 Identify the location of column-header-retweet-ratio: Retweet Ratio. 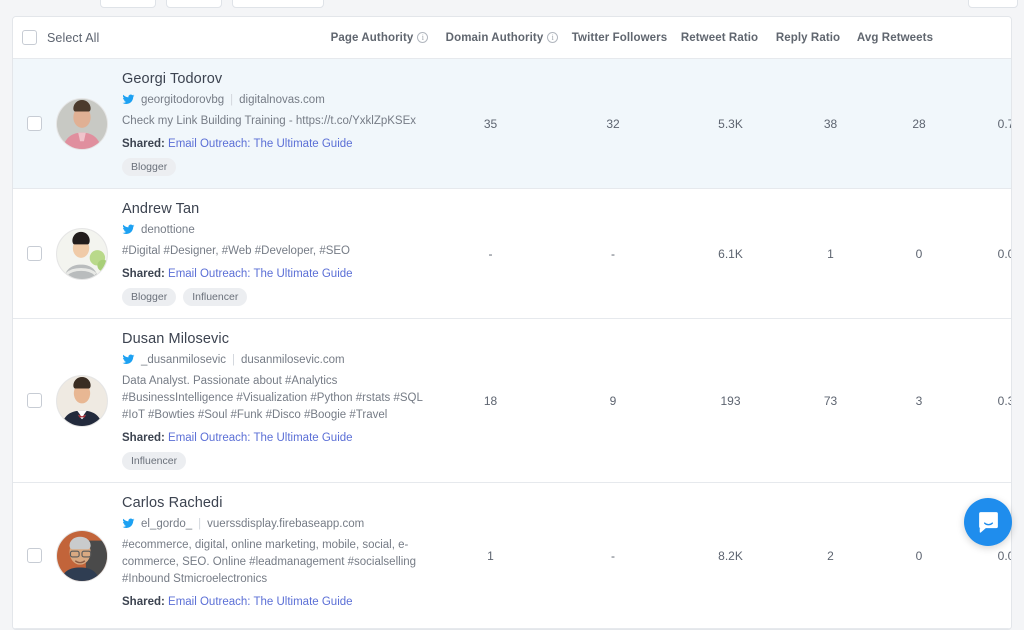
(719, 38).